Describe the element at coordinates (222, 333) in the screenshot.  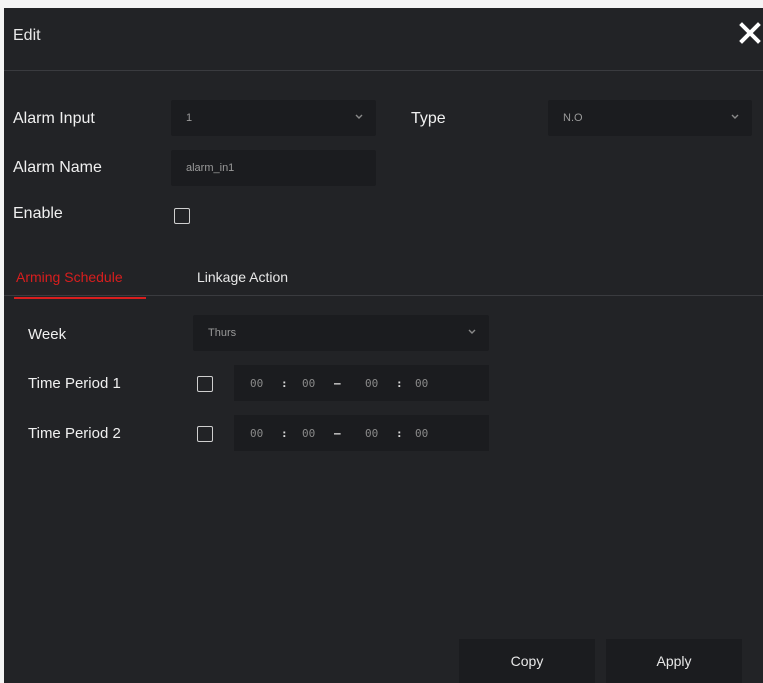
I see `week-value: Thurs` at that location.